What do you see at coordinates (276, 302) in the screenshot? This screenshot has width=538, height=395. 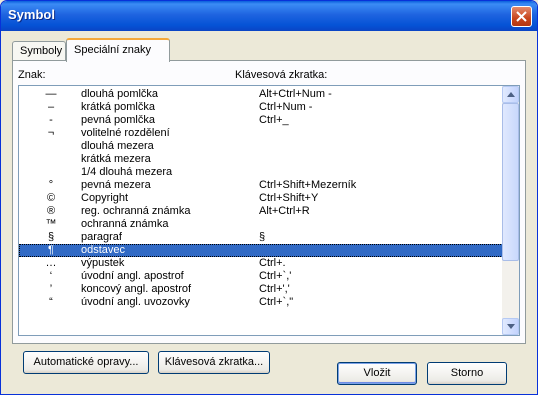 I see `character-shortcut: Ctrl+`,"` at bounding box center [276, 302].